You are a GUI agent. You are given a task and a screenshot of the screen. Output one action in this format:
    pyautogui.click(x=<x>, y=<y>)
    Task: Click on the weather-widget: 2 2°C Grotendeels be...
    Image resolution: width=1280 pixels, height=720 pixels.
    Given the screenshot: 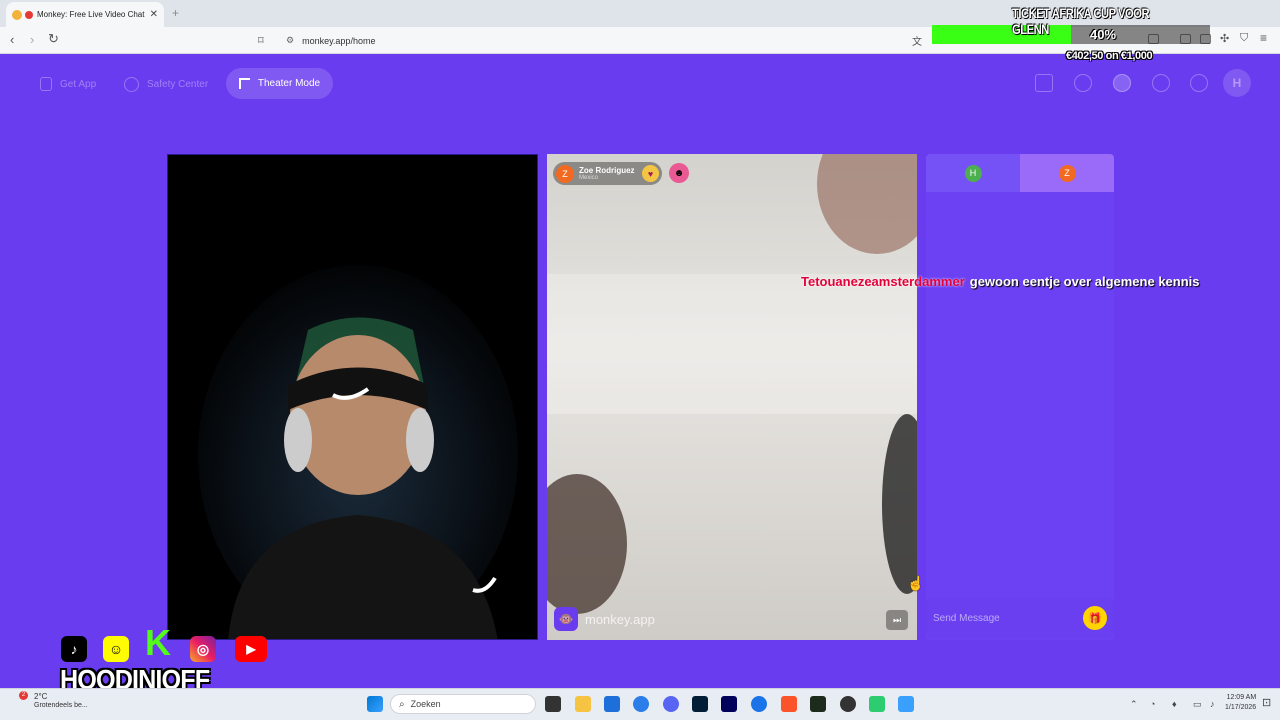 What is the action you would take?
    pyautogui.click(x=50, y=700)
    